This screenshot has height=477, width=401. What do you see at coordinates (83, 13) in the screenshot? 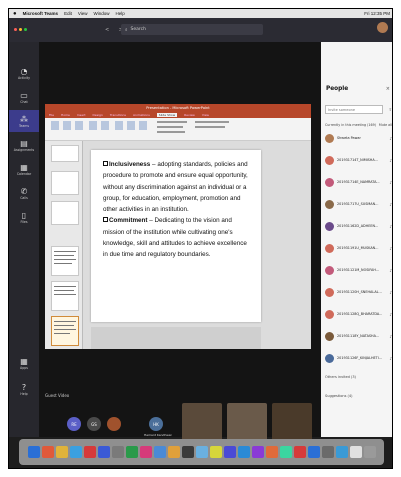
I see `menu-view: View` at bounding box center [83, 13].